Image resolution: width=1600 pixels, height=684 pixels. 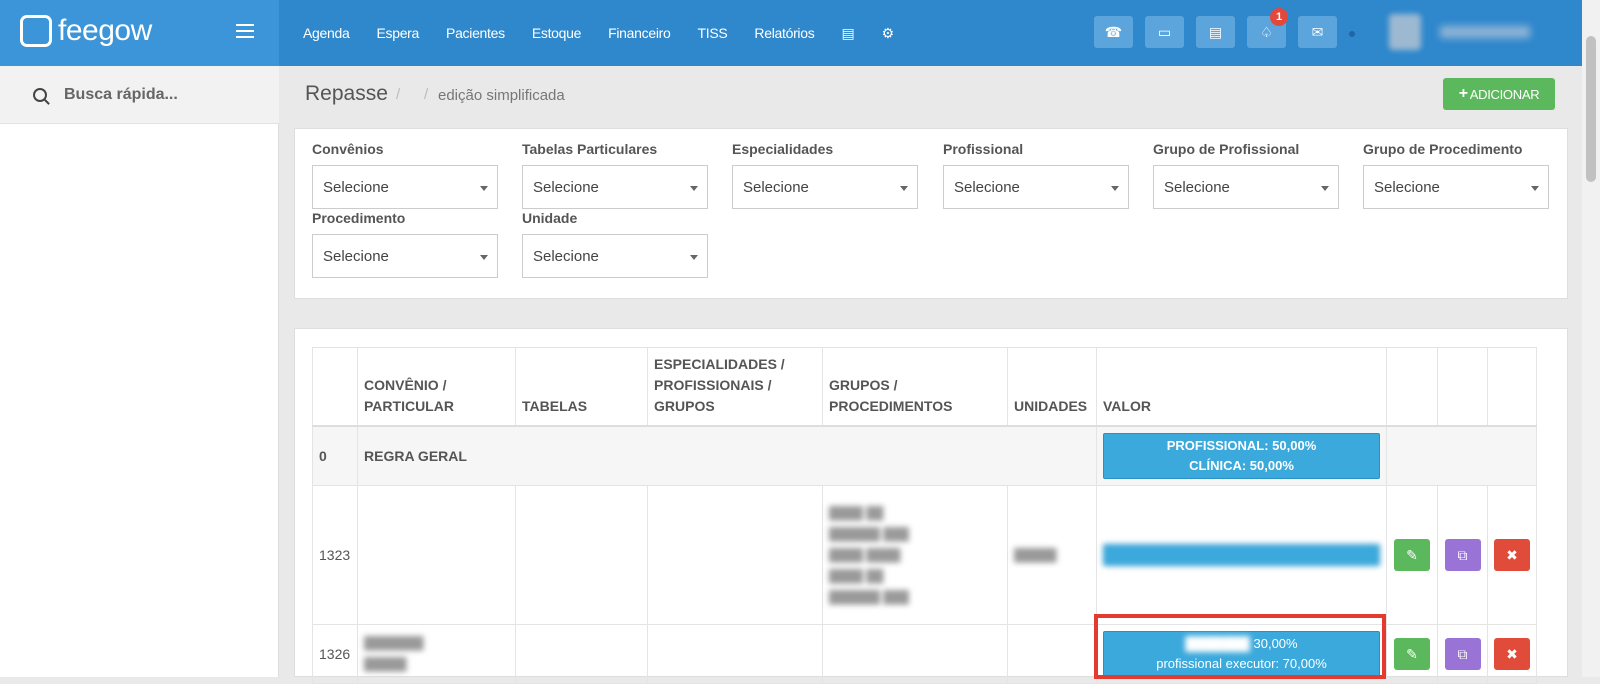 What do you see at coordinates (1443, 149) in the screenshot?
I see `filter-label: Grupo de Procedimento` at bounding box center [1443, 149].